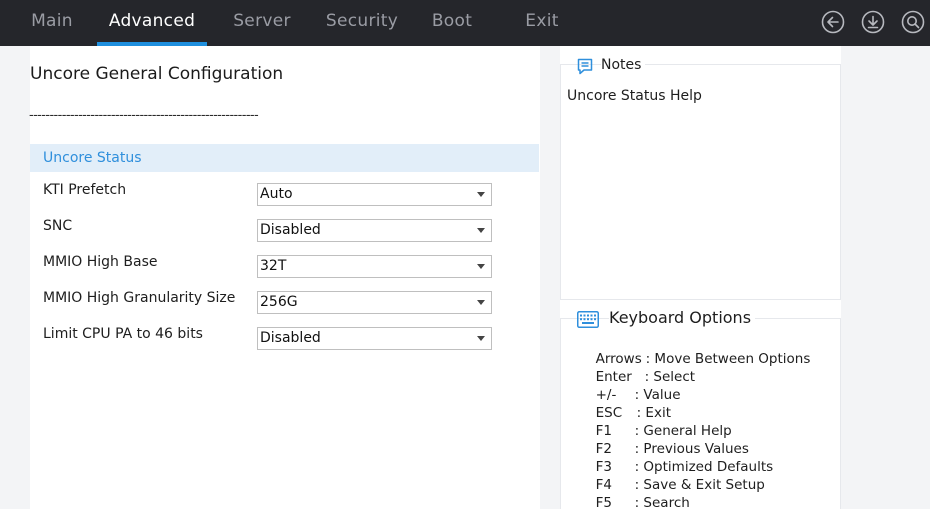 The width and height of the screenshot is (930, 512). I want to click on mmio-high-granularity-value: 256G, so click(279, 302).